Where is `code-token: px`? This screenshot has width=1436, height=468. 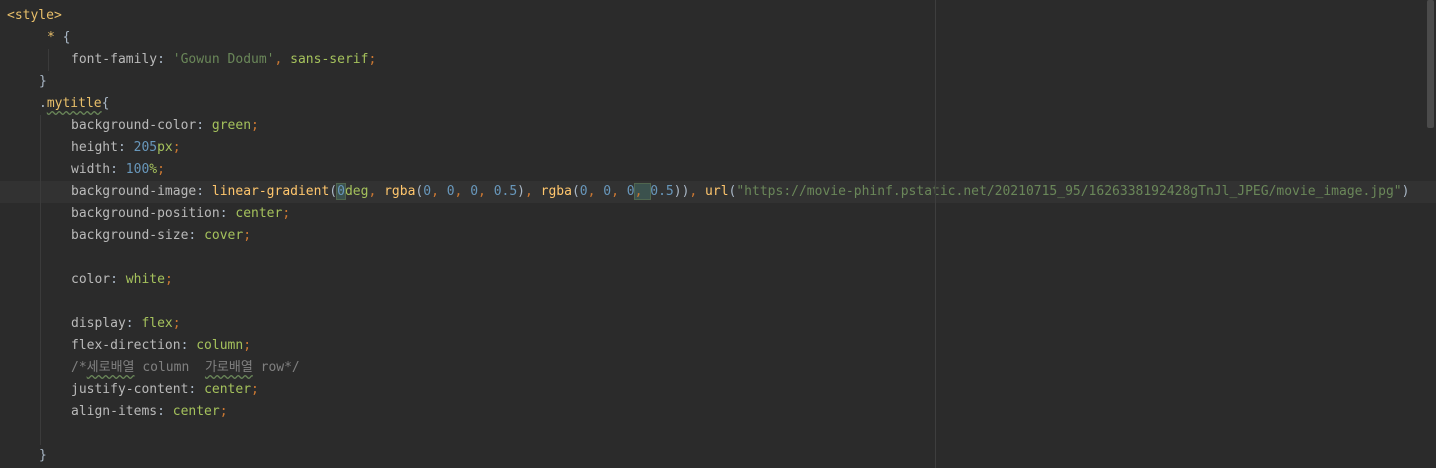
code-token: px is located at coordinates (165, 147).